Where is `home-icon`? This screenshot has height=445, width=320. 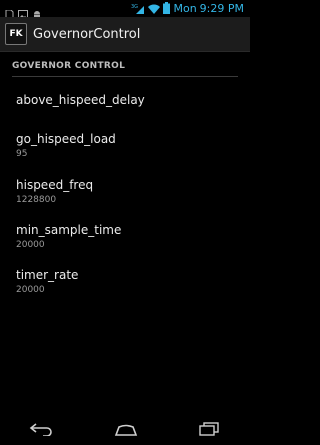
home-icon is located at coordinates (126, 429).